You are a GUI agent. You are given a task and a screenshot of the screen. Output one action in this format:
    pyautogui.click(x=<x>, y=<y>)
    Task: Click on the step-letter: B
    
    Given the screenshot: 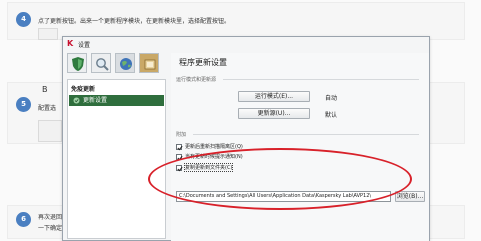 What is the action you would take?
    pyautogui.click(x=45, y=89)
    